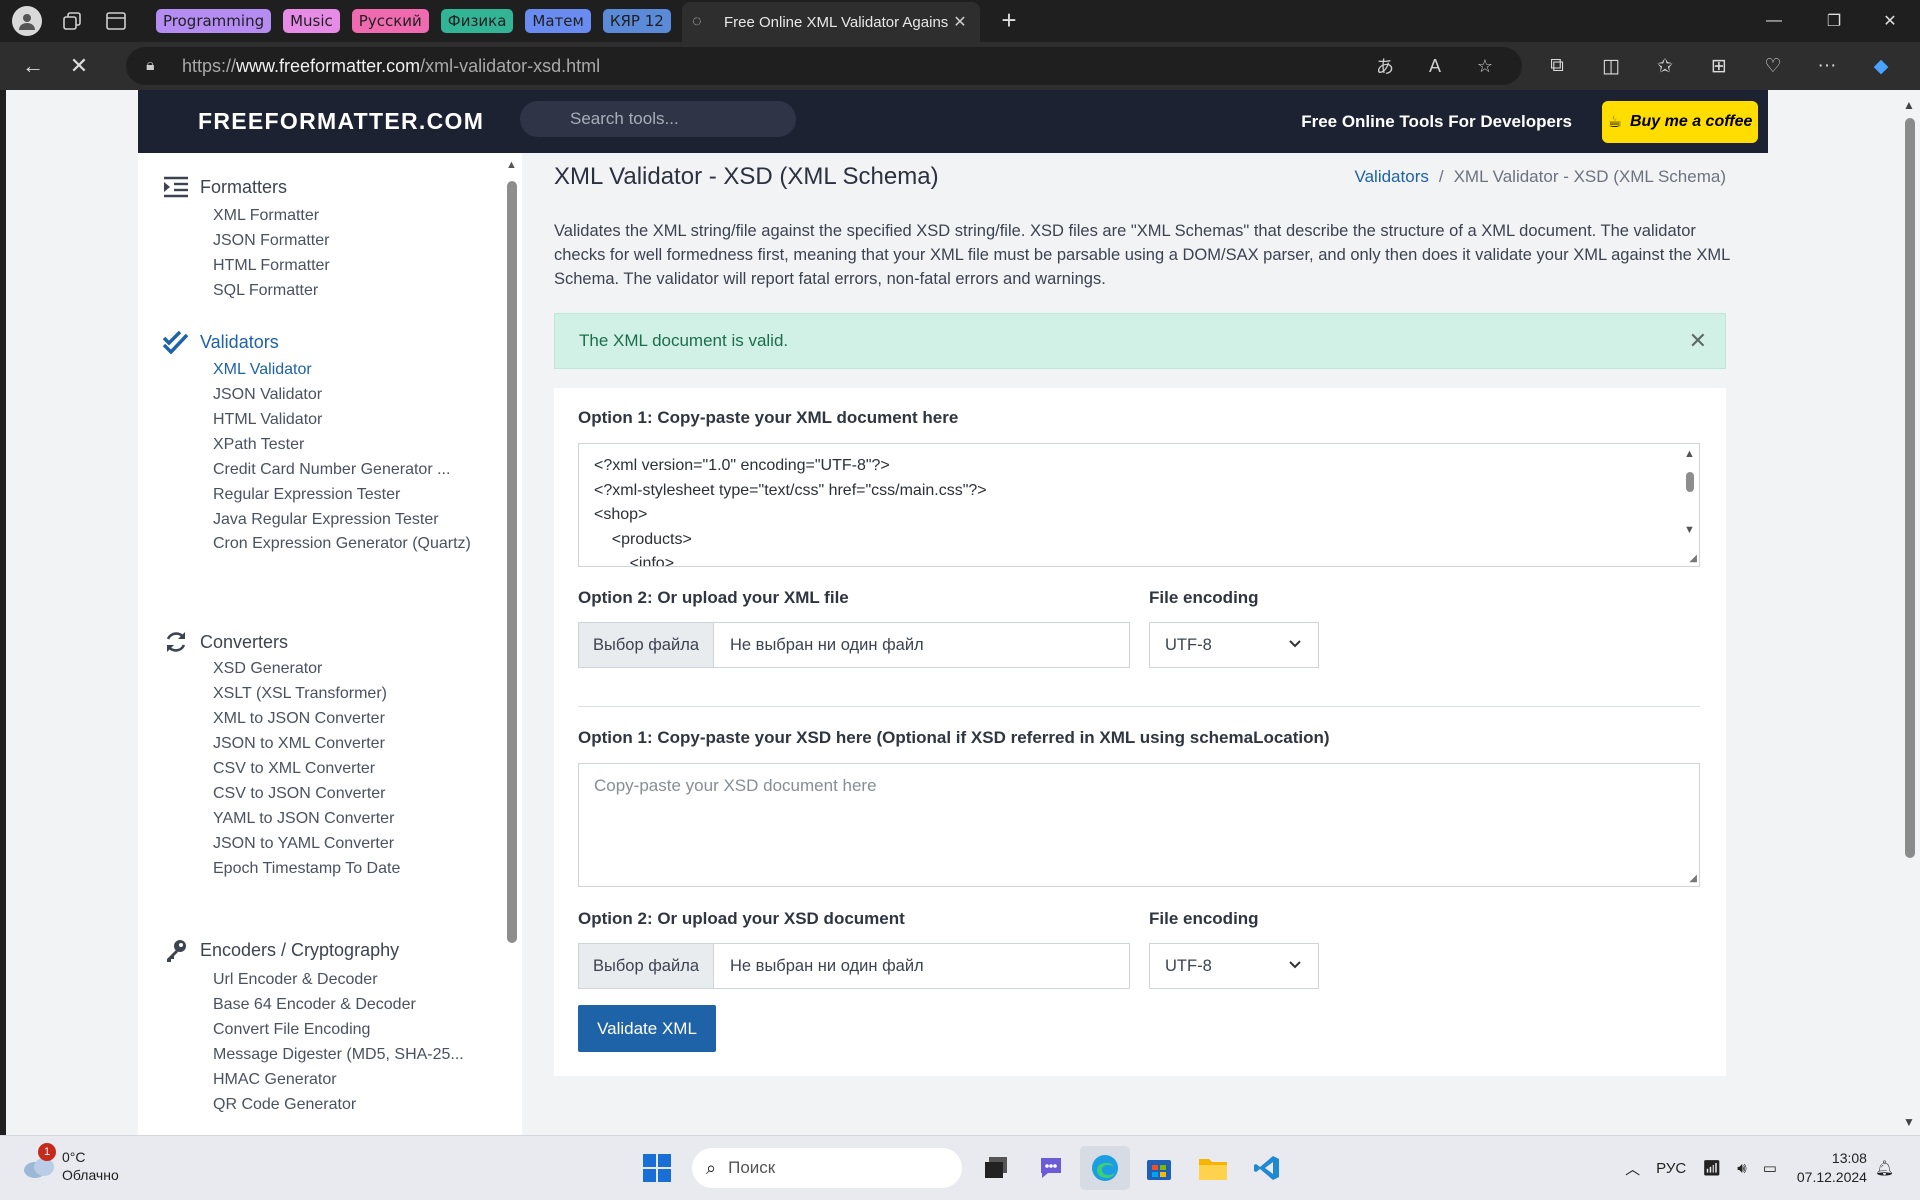  I want to click on profile-avatar-icon, so click(27, 21).